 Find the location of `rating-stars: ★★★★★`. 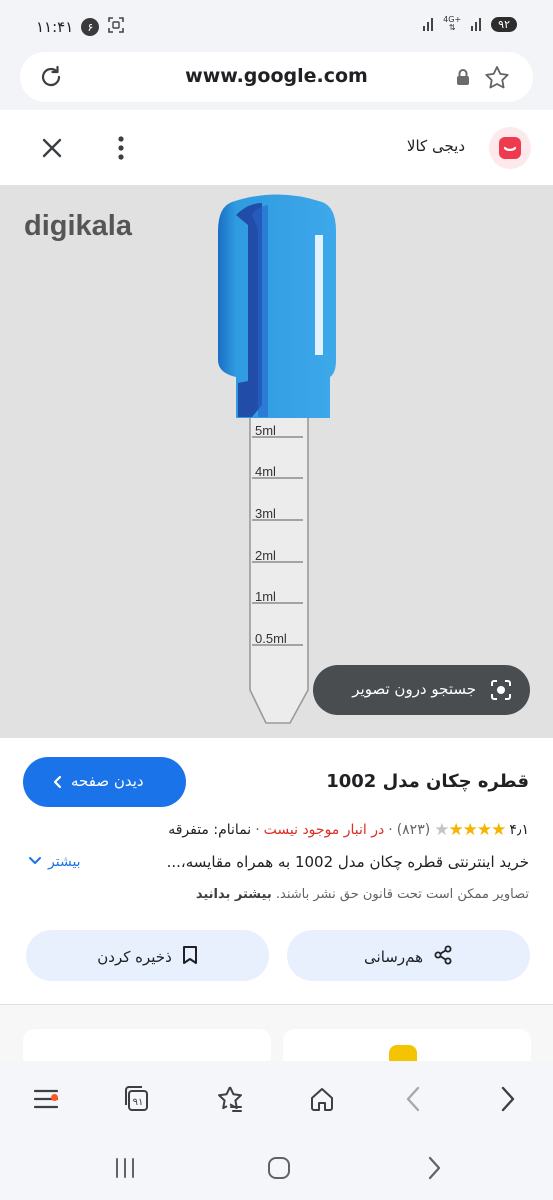

rating-stars: ★★★★★ is located at coordinates (470, 830).